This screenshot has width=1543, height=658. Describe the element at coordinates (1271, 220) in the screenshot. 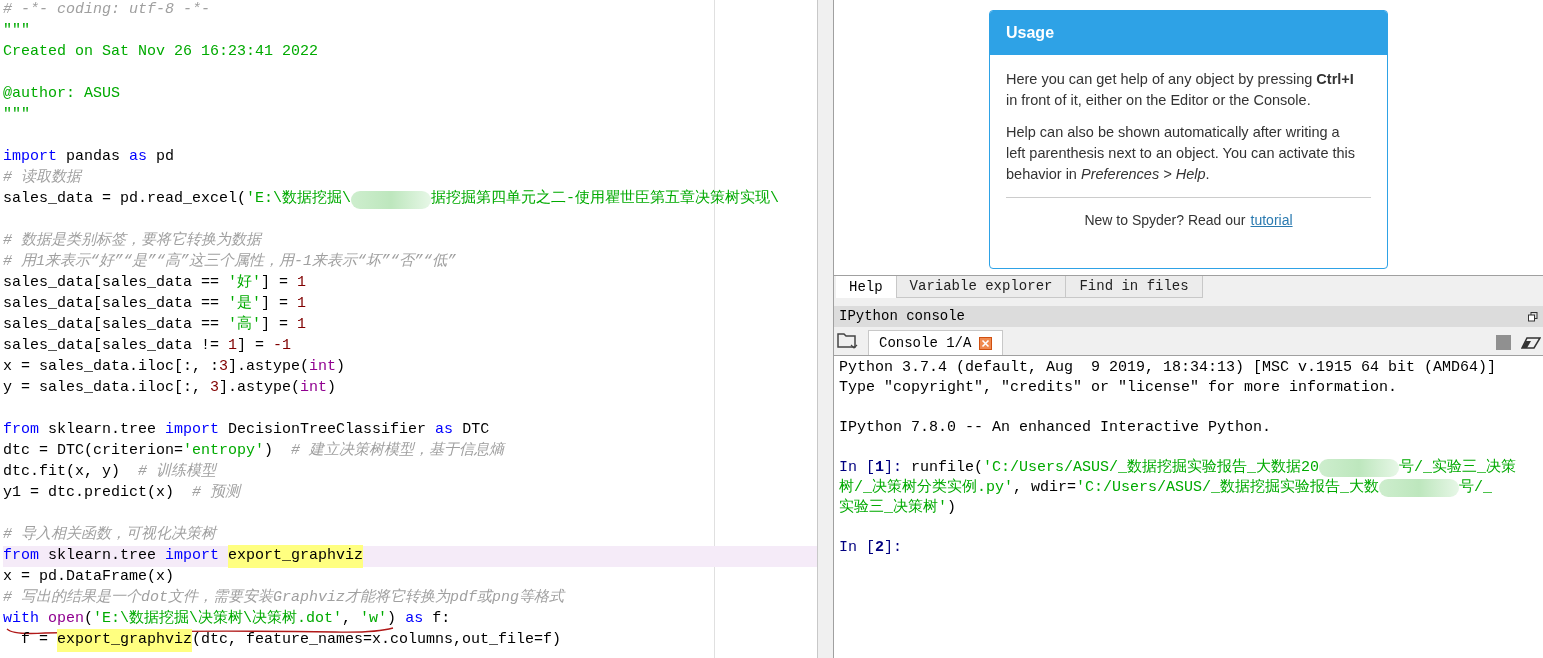

I see `tutorial-link: tutorial` at that location.